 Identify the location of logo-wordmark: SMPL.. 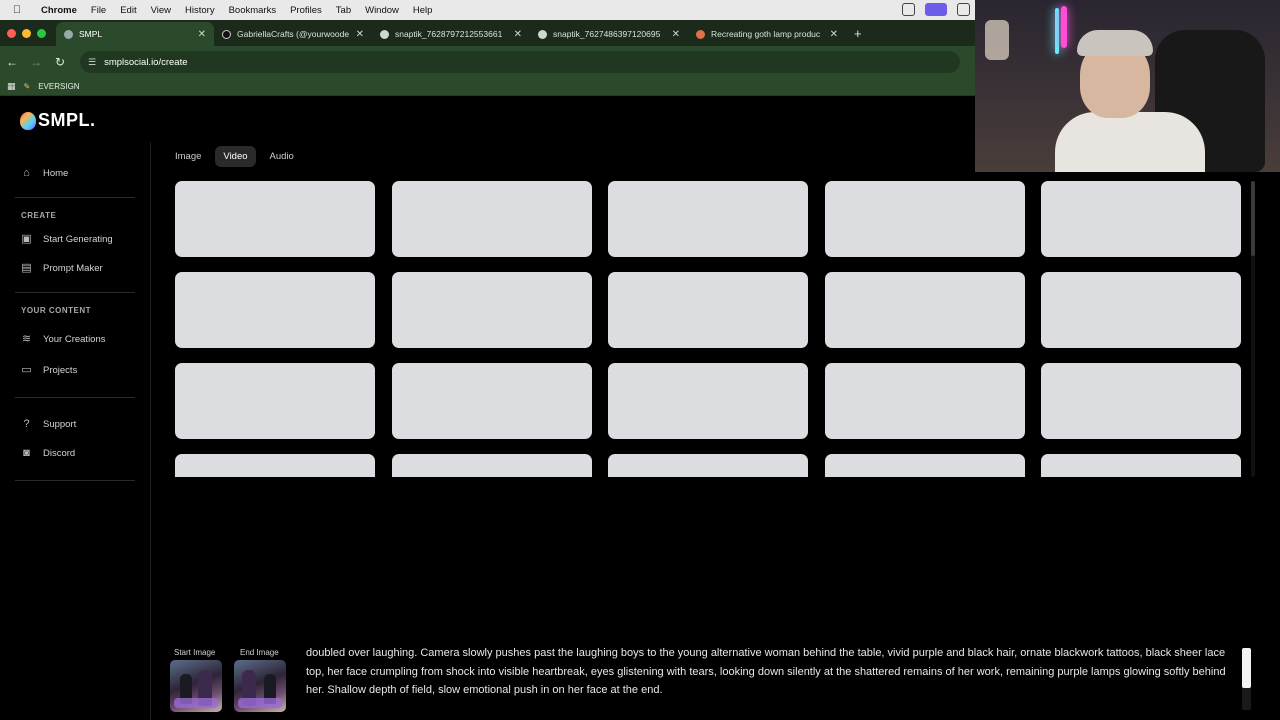
(67, 120).